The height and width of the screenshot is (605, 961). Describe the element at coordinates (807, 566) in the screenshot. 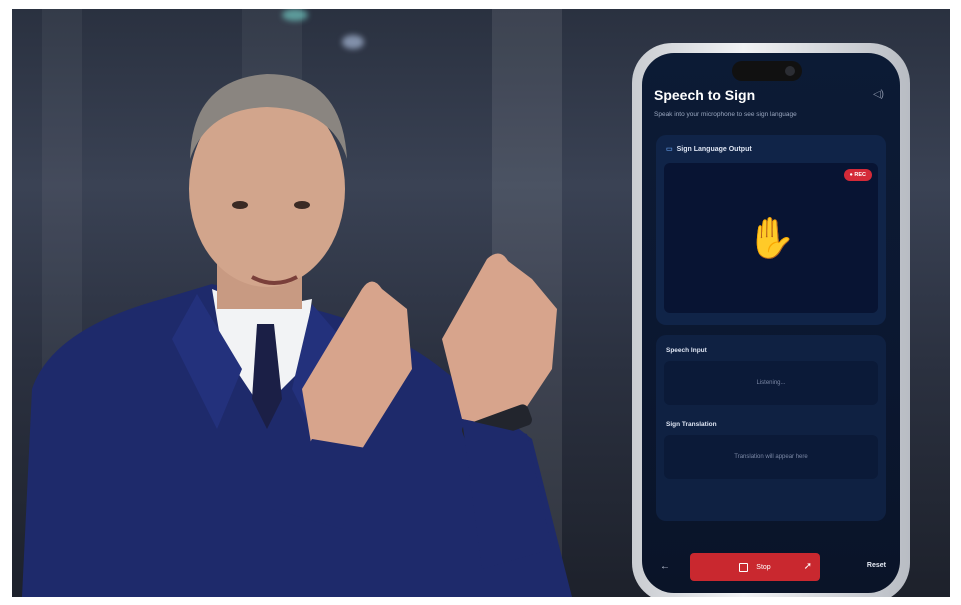

I see `cursor-icon: ➚` at that location.